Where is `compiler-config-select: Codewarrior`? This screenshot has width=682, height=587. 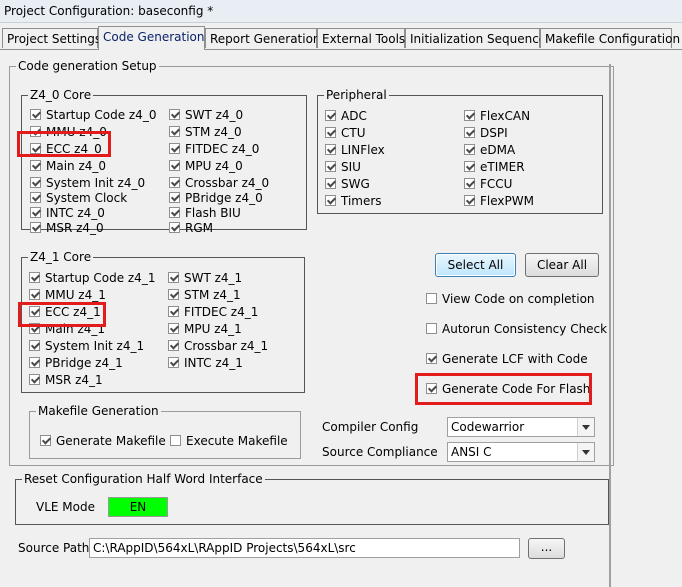 compiler-config-select: Codewarrior is located at coordinates (521, 427).